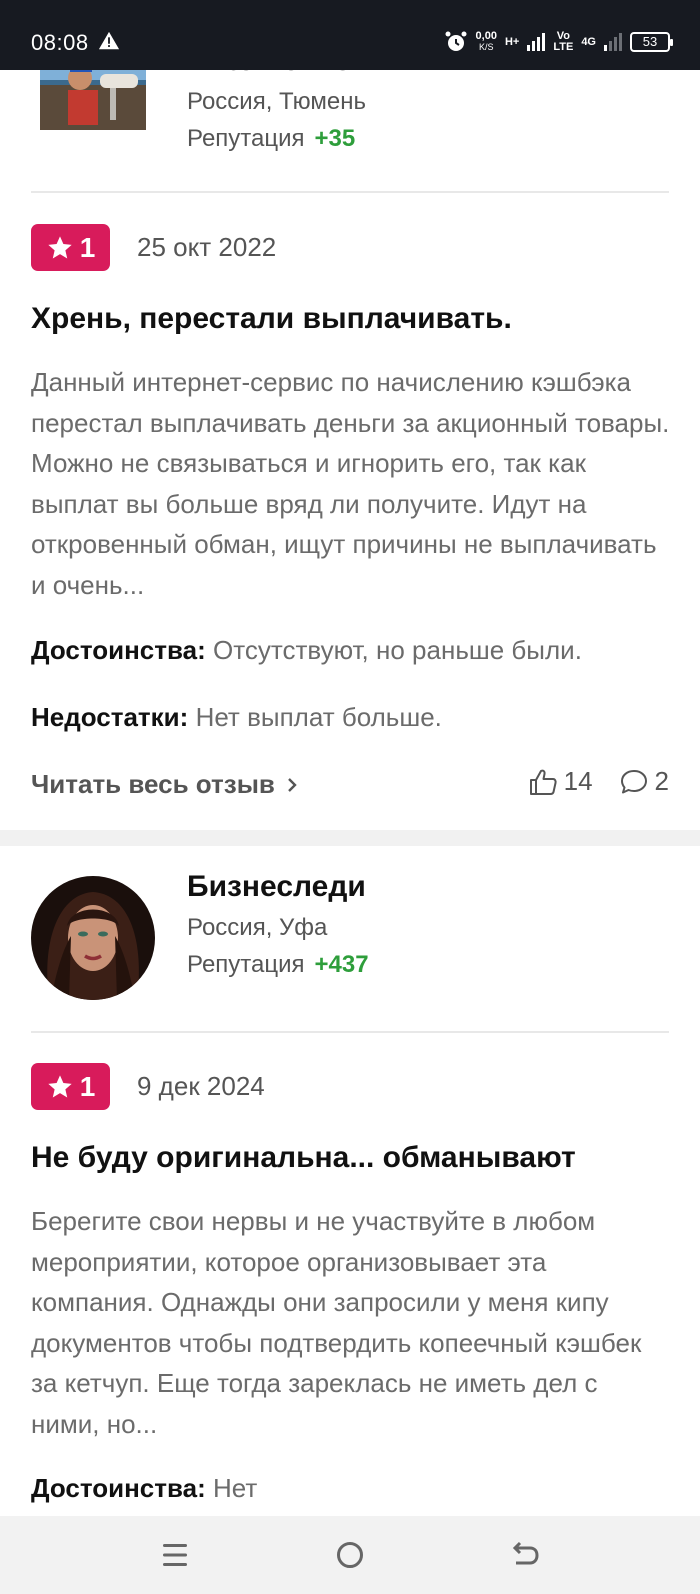 The height and width of the screenshot is (1594, 700). What do you see at coordinates (341, 964) in the screenshot?
I see `reputation-value: +437` at bounding box center [341, 964].